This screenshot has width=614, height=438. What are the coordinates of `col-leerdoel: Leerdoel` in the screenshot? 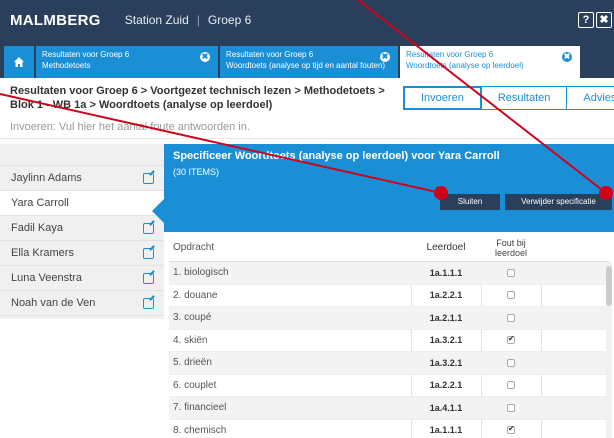 It's located at (446, 247).